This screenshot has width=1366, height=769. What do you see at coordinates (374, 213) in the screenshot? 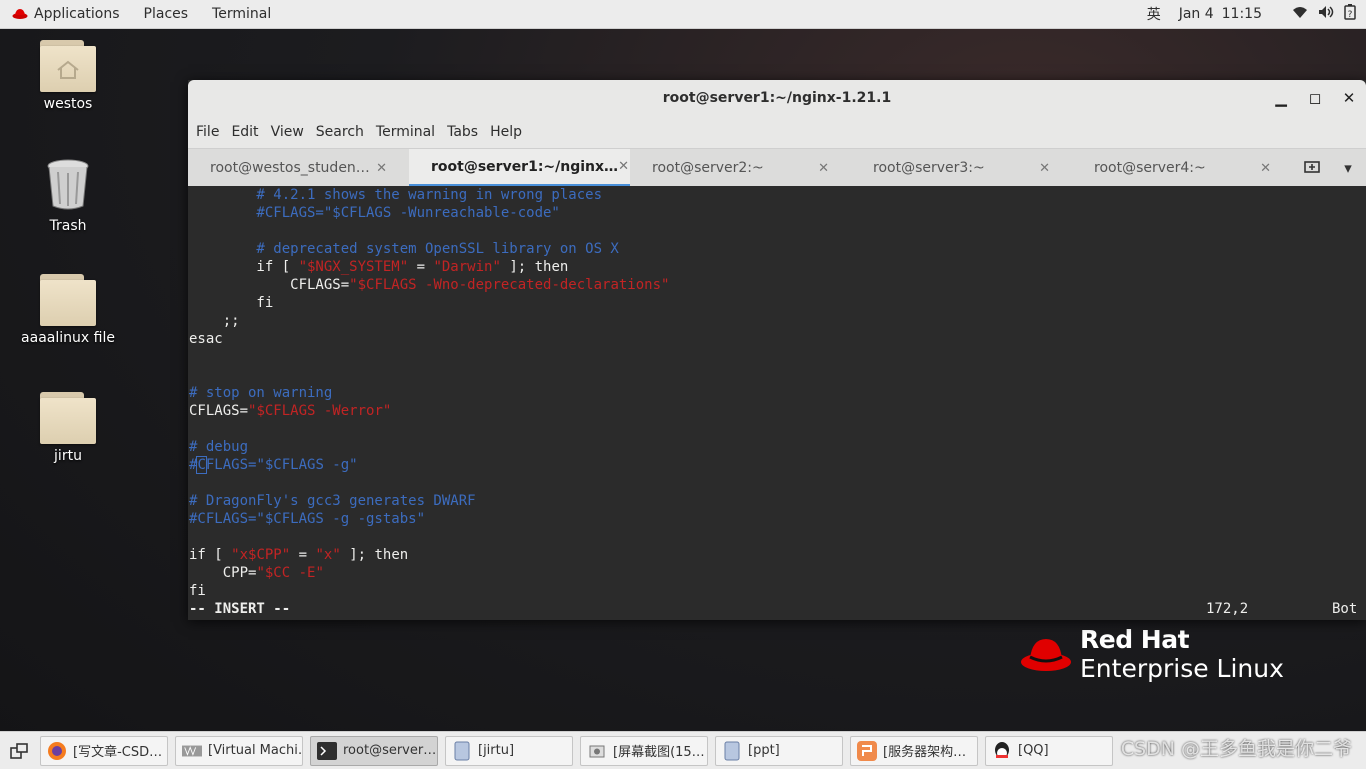
I see `code-line: #CFLAGS="$CFLAGS -Wunreachable-code"` at bounding box center [374, 213].